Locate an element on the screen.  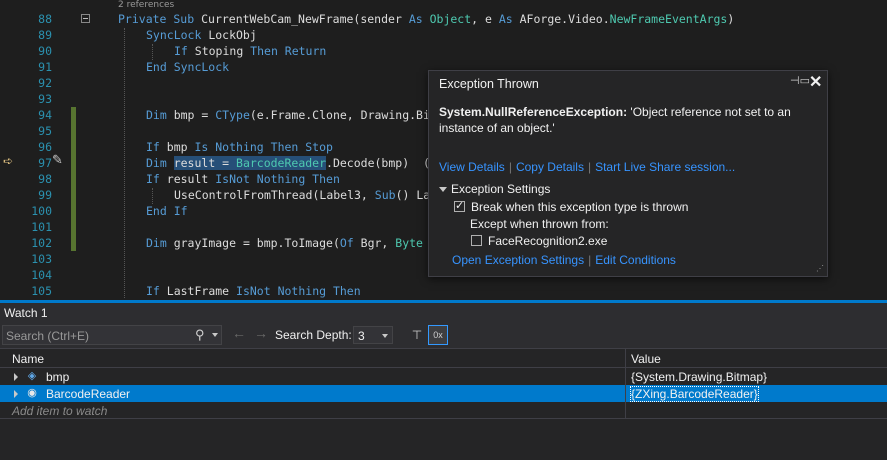
line-number: 94 is located at coordinates (45, 115).